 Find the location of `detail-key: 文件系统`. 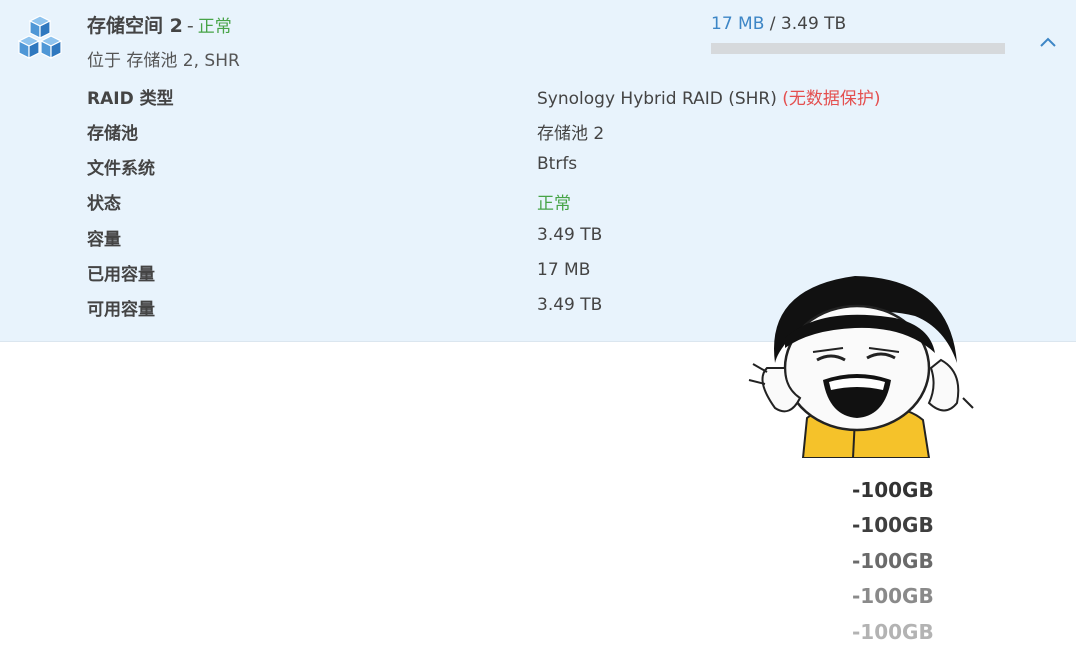

detail-key: 文件系统 is located at coordinates (121, 169).